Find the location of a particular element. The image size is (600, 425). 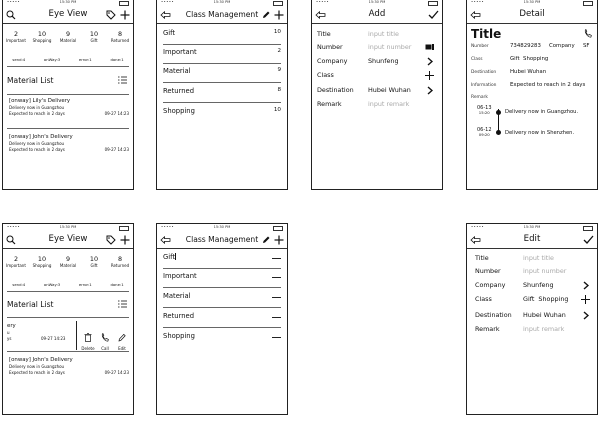

class-field-row: Class Gift Shopping is located at coordinates (533, 299).